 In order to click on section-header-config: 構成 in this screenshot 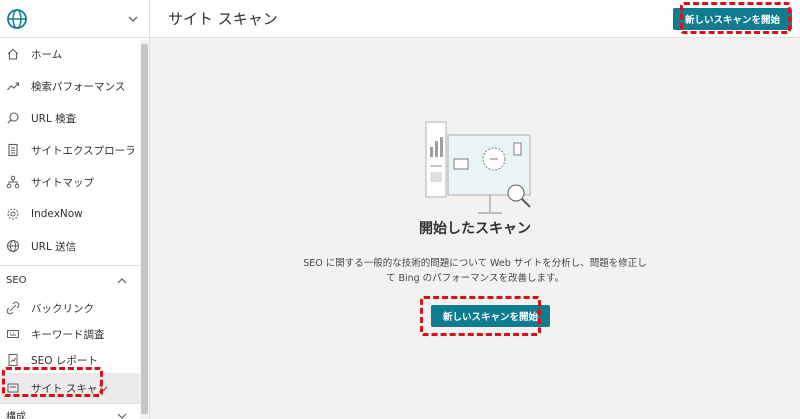, I will do `click(70, 411)`.